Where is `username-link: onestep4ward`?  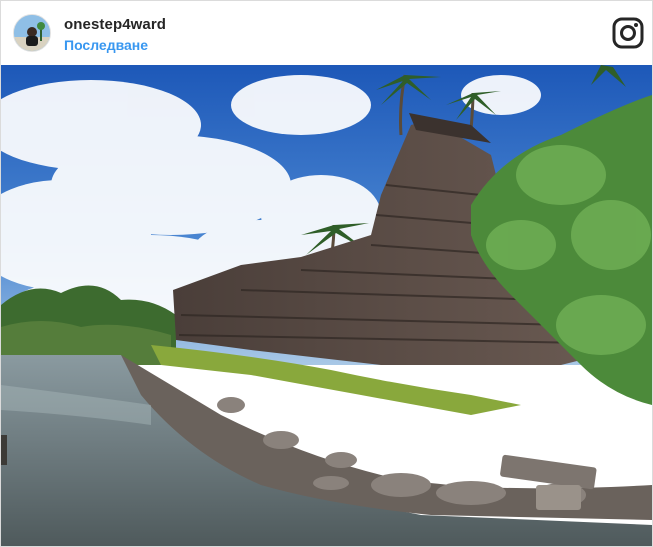 username-link: onestep4ward is located at coordinates (115, 24).